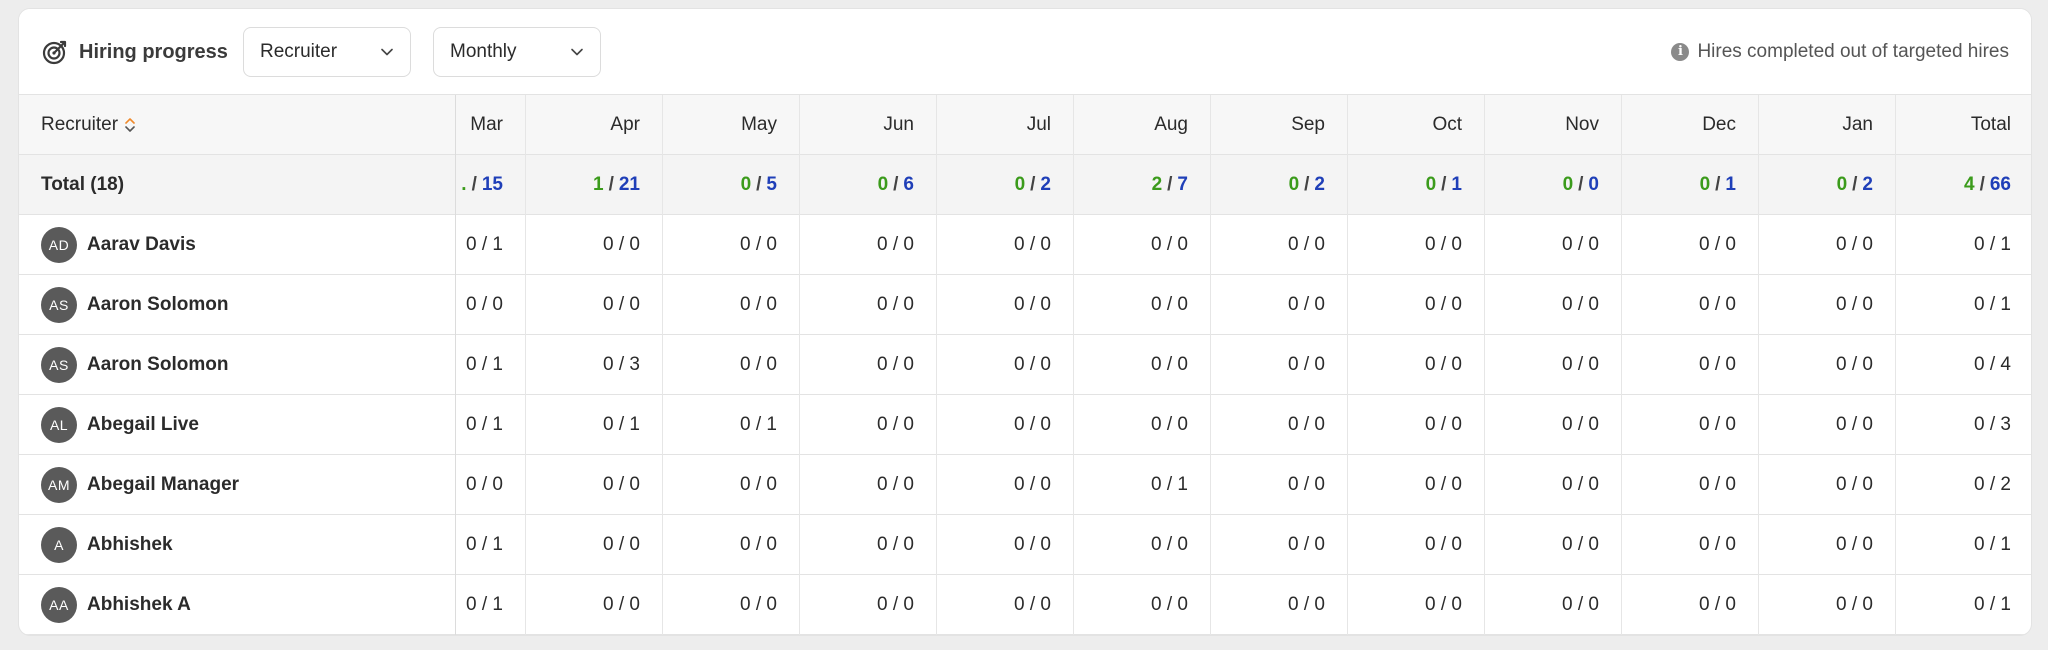  Describe the element at coordinates (1690, 125) in the screenshot. I see `column-header-dec: Dec` at that location.